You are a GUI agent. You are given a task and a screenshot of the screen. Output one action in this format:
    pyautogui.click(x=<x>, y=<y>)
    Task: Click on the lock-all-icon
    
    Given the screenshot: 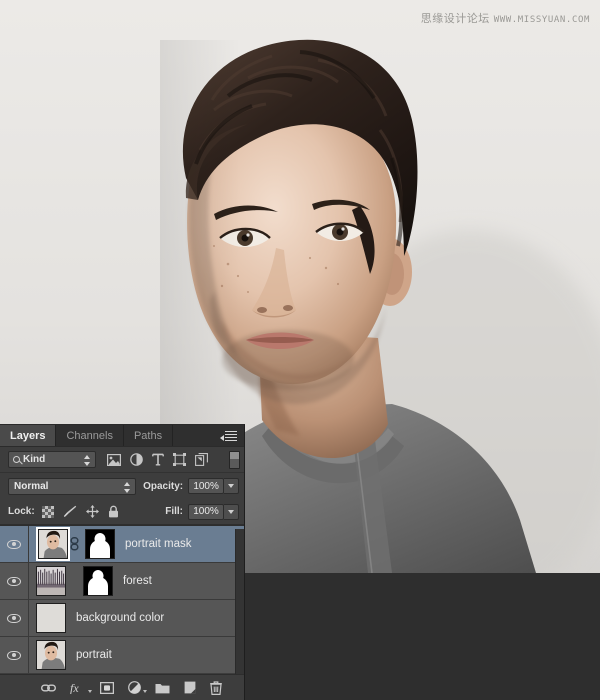 What is the action you would take?
    pyautogui.click(x=113, y=511)
    